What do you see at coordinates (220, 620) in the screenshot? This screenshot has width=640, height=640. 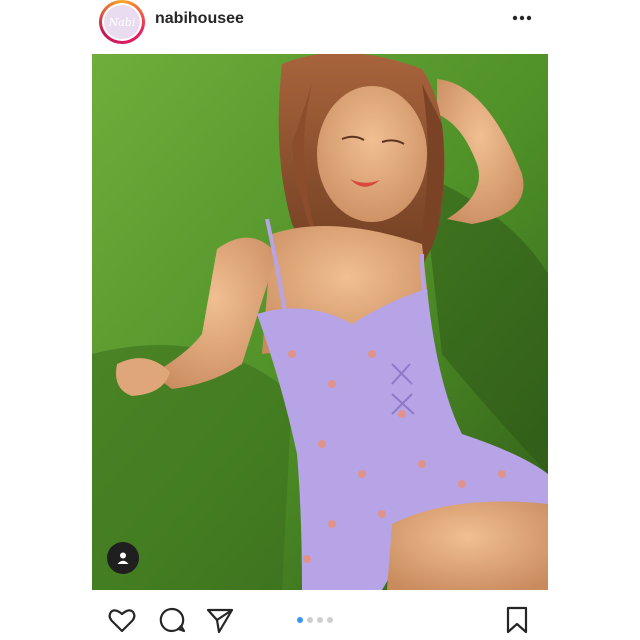 I see `paper-plane-icon` at bounding box center [220, 620].